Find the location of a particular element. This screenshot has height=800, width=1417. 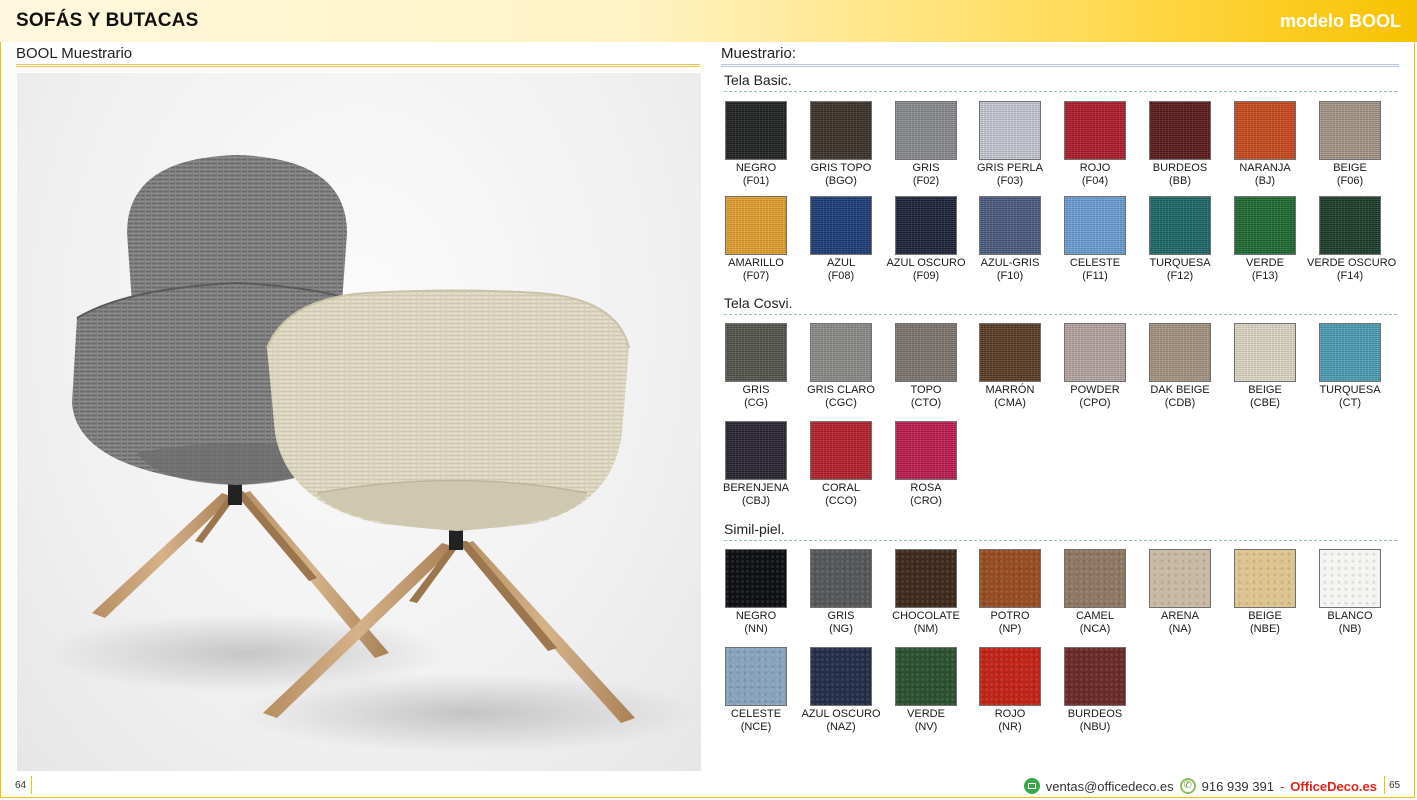

swatch-code: (NBE) is located at coordinates (1265, 629).